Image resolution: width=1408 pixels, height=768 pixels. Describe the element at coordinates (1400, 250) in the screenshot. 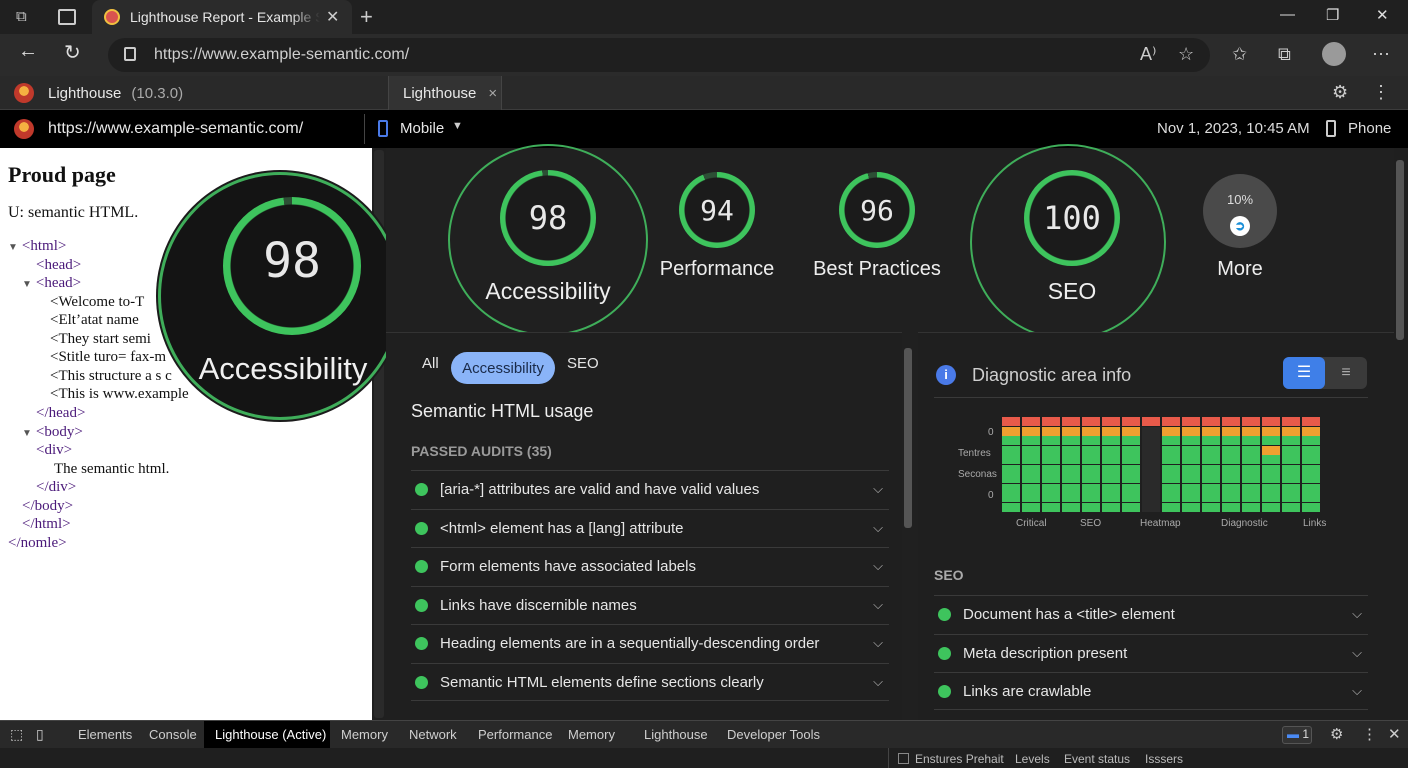

I see `main-scrollbar` at that location.